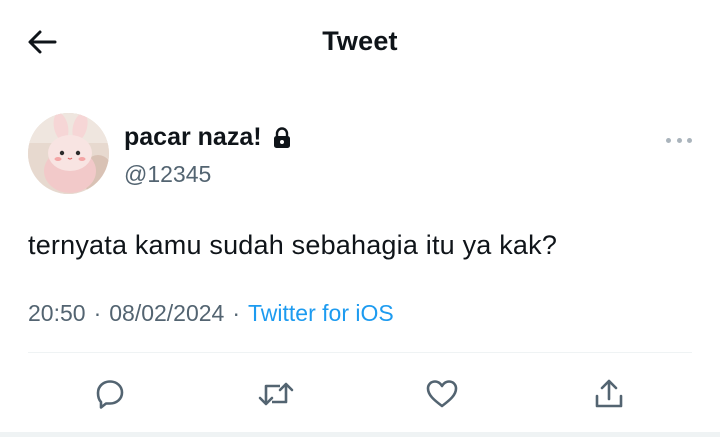  I want to click on more-options-button, so click(679, 140).